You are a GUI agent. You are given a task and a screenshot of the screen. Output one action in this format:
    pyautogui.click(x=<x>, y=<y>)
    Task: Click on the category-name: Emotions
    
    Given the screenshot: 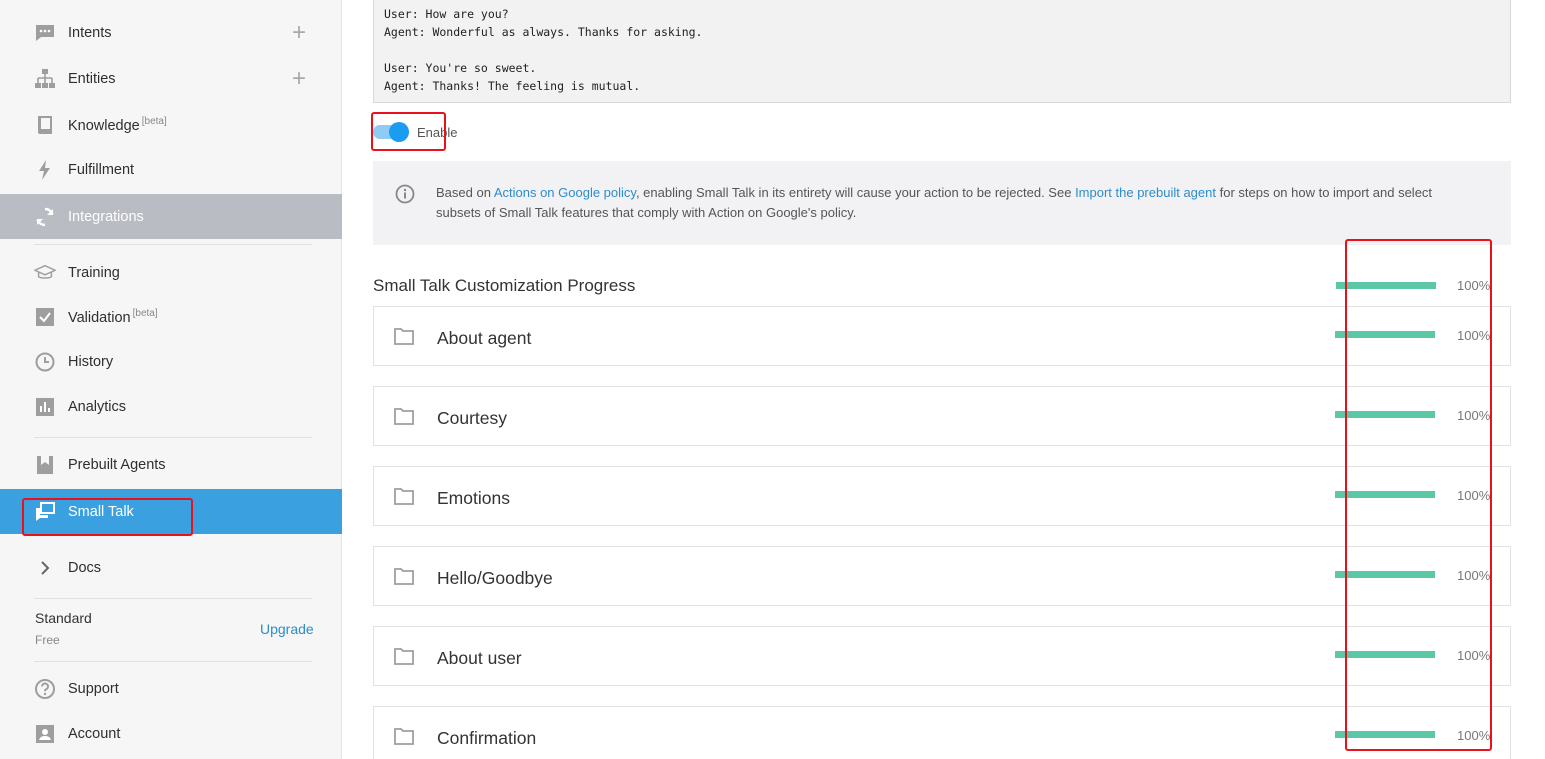 What is the action you would take?
    pyautogui.click(x=473, y=498)
    